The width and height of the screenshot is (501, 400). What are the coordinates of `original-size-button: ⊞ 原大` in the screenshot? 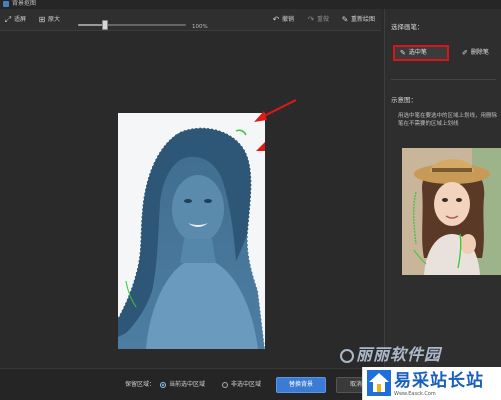 It's located at (49, 20).